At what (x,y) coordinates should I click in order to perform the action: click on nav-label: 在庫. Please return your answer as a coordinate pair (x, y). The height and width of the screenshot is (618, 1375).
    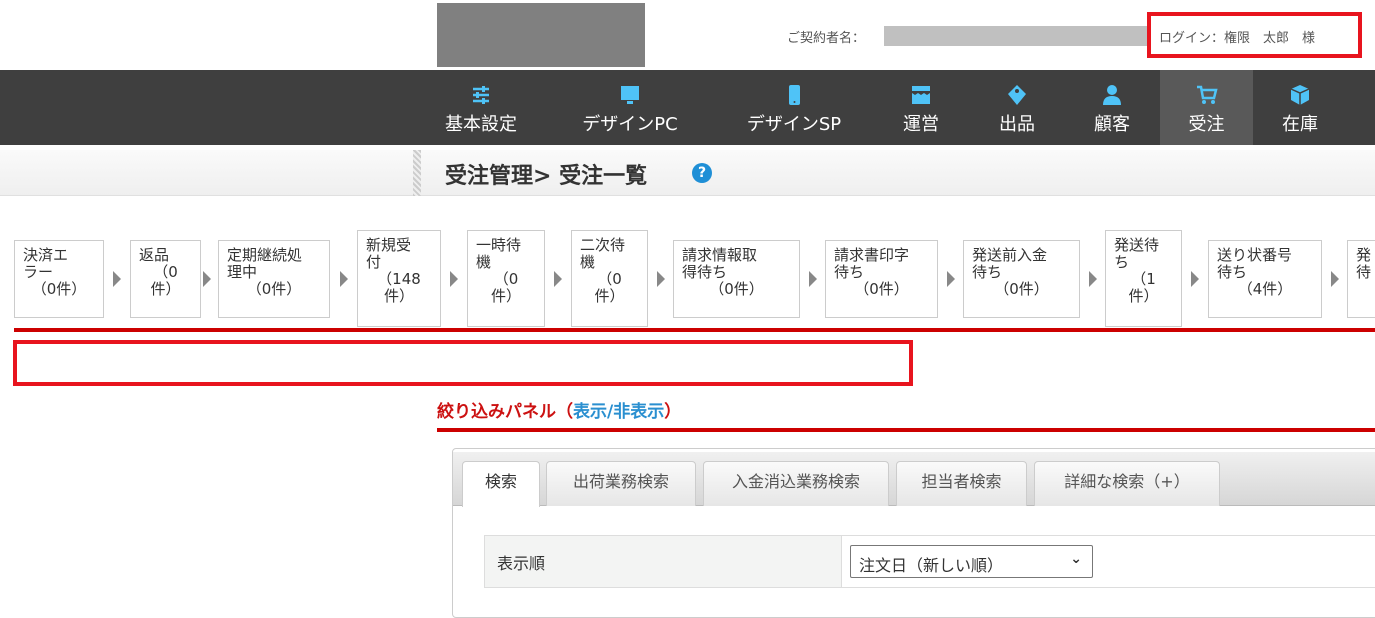
    Looking at the image, I should click on (1300, 124).